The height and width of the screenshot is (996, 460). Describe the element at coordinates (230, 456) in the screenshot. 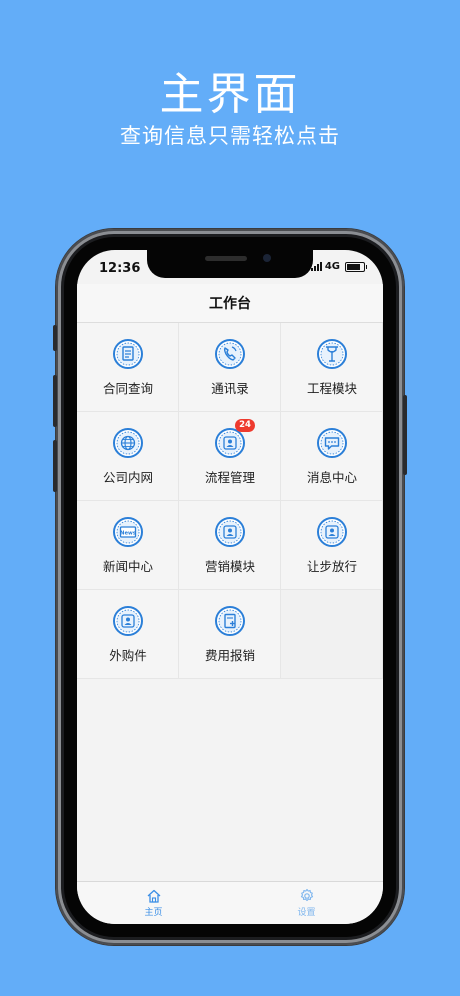

I see `module-process-management: 24 流程管理` at that location.